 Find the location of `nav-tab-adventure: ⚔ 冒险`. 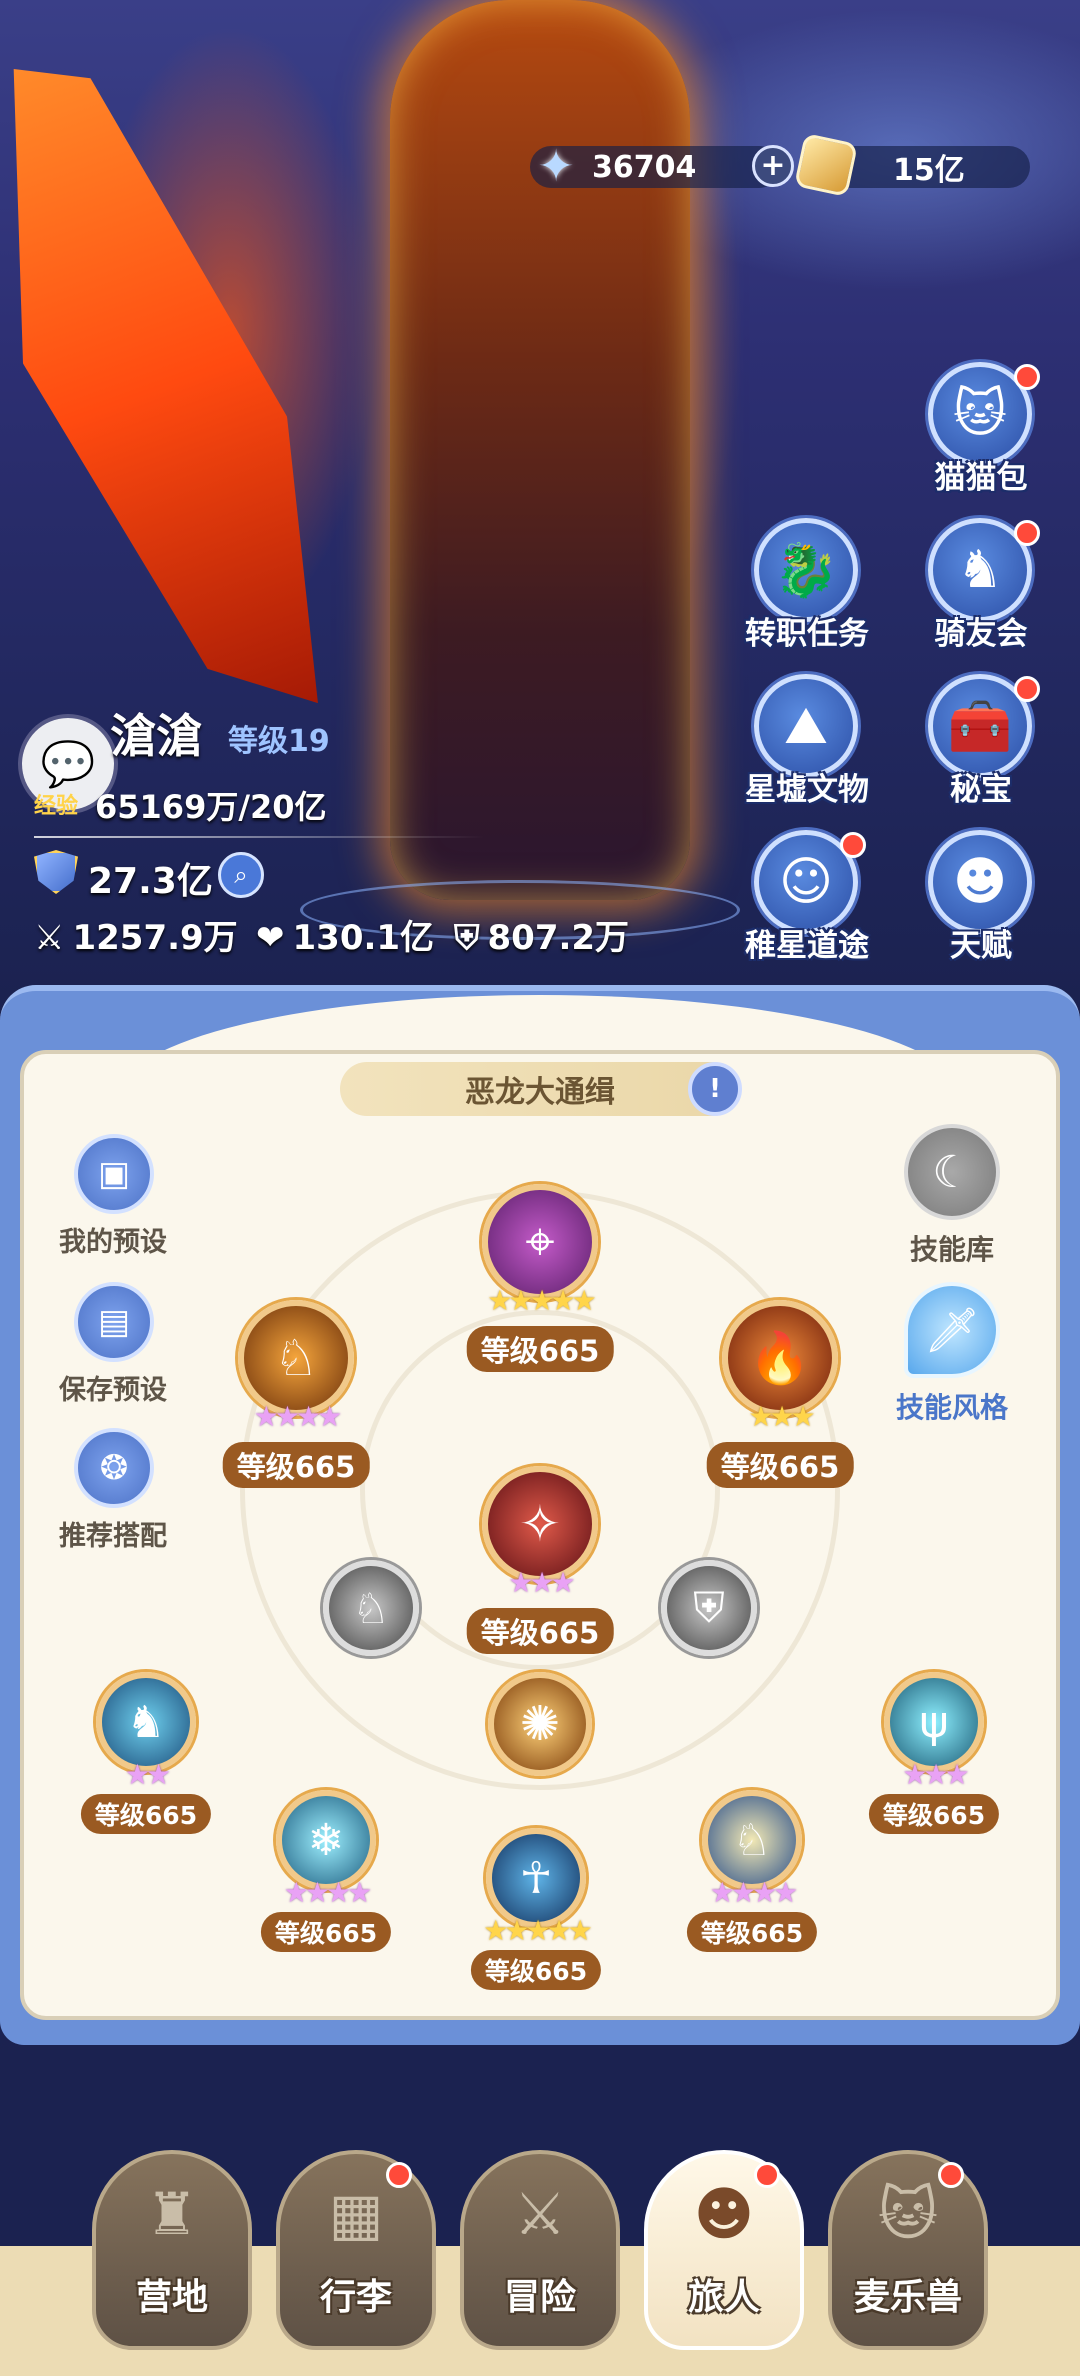

nav-tab-adventure: ⚔ 冒险 is located at coordinates (540, 2250).